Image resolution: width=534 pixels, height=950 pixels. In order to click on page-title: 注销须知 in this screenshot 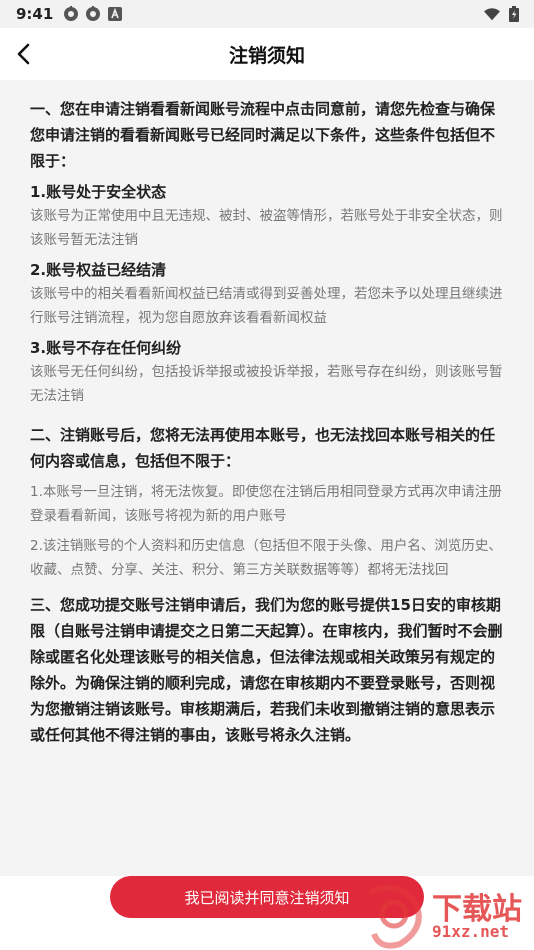, I will do `click(266, 55)`.